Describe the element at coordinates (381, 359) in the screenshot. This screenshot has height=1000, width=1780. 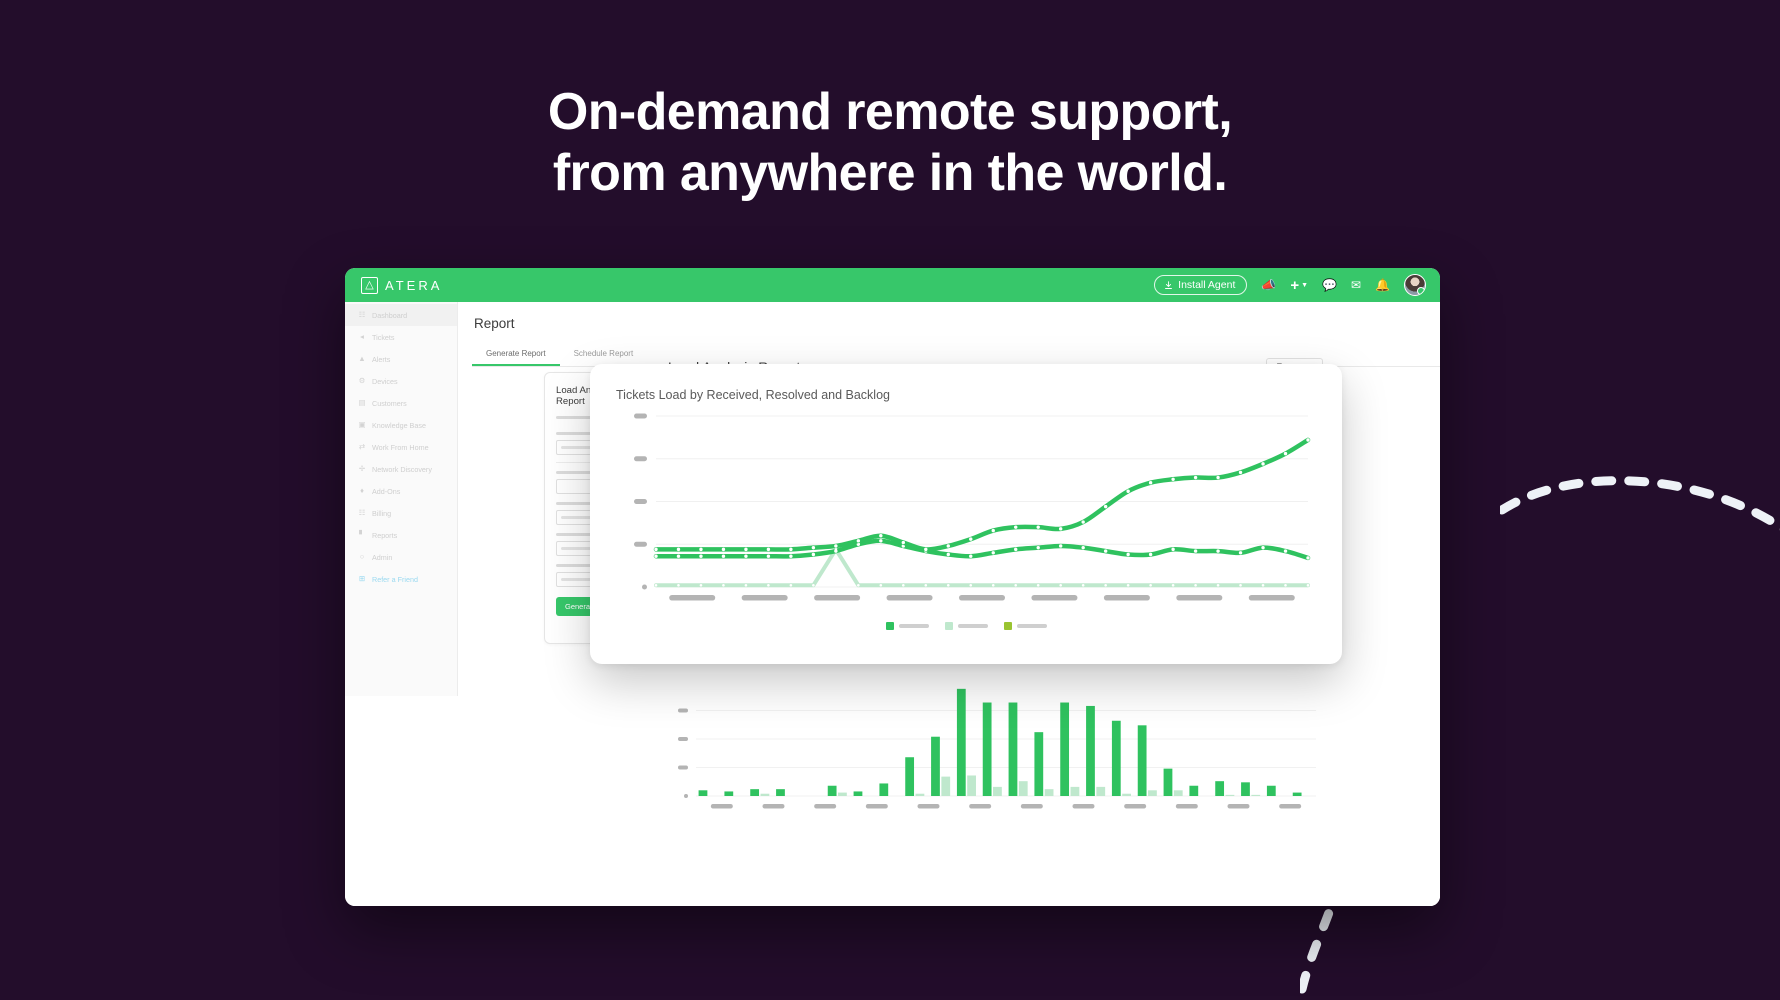
I see `sidebar-item-label: Alerts` at that location.